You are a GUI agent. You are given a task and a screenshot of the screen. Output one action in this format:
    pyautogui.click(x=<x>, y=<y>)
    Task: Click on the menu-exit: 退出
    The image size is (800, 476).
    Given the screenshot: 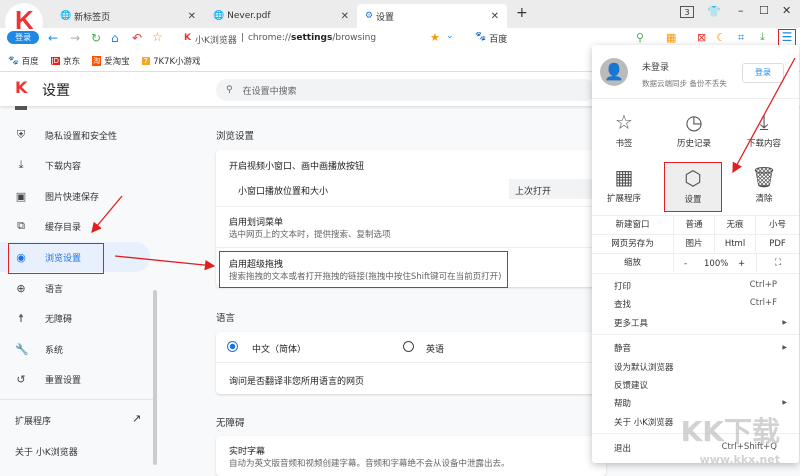 What is the action you would take?
    pyautogui.click(x=622, y=448)
    